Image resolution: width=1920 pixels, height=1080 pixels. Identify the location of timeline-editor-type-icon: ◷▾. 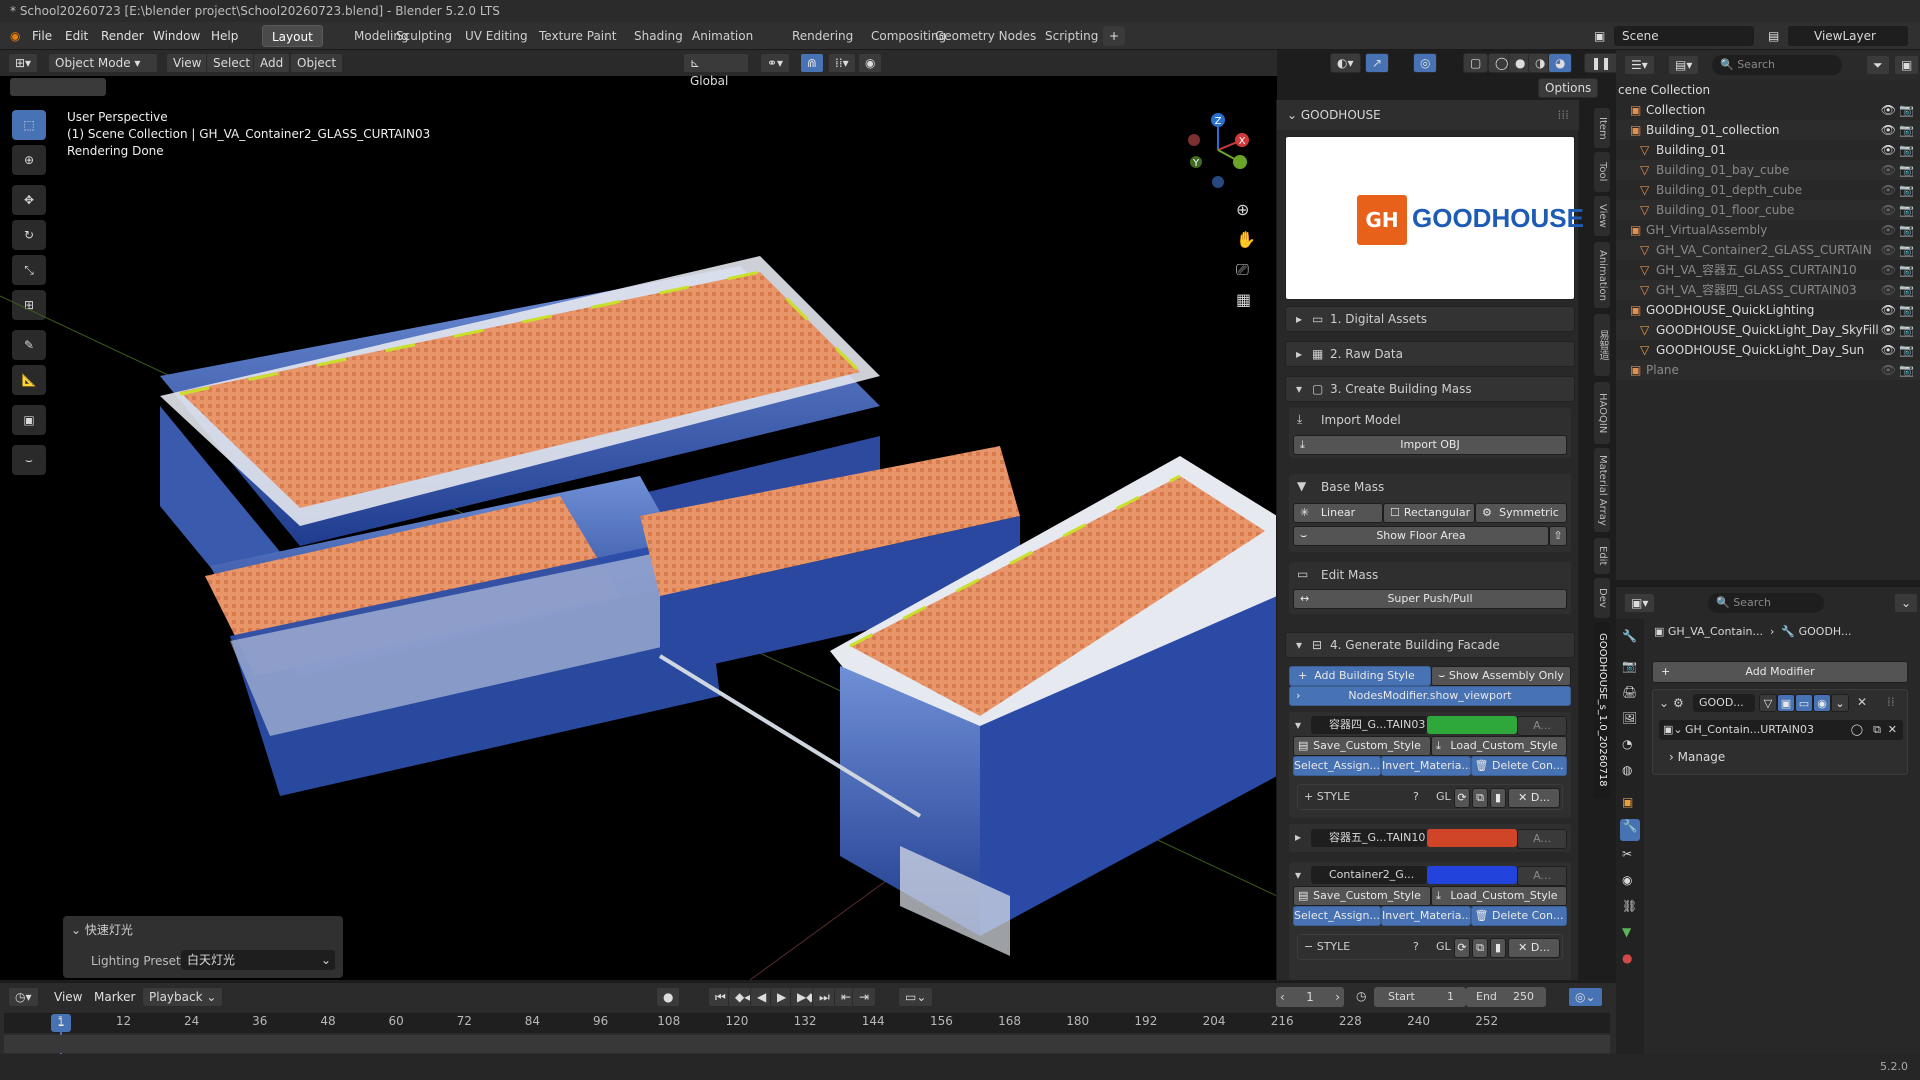
(23, 997).